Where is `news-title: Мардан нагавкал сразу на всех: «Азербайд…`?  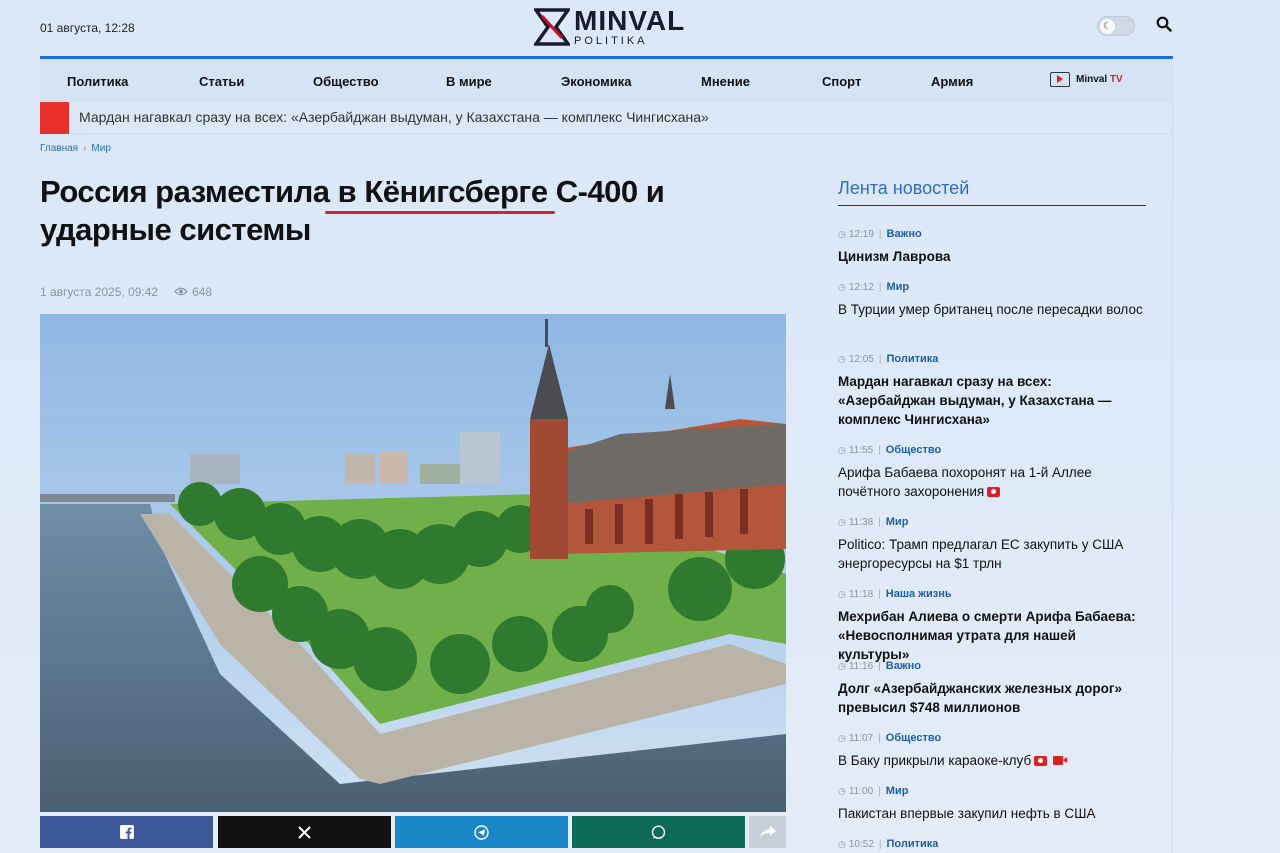
news-title: Мардан нагавкал сразу на всех: «Азербайд… is located at coordinates (993, 400).